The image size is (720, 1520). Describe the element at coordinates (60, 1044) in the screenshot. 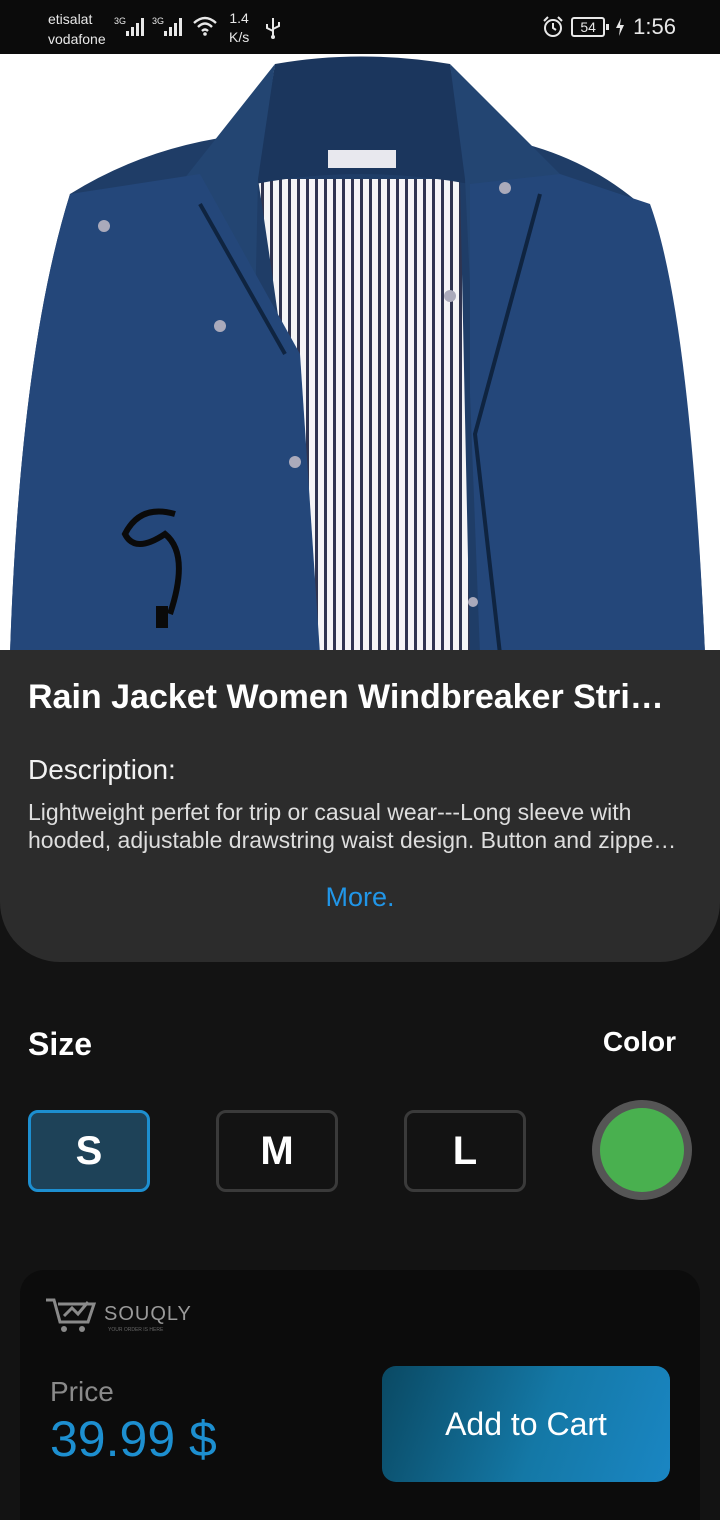

I see `size-label: Size` at that location.